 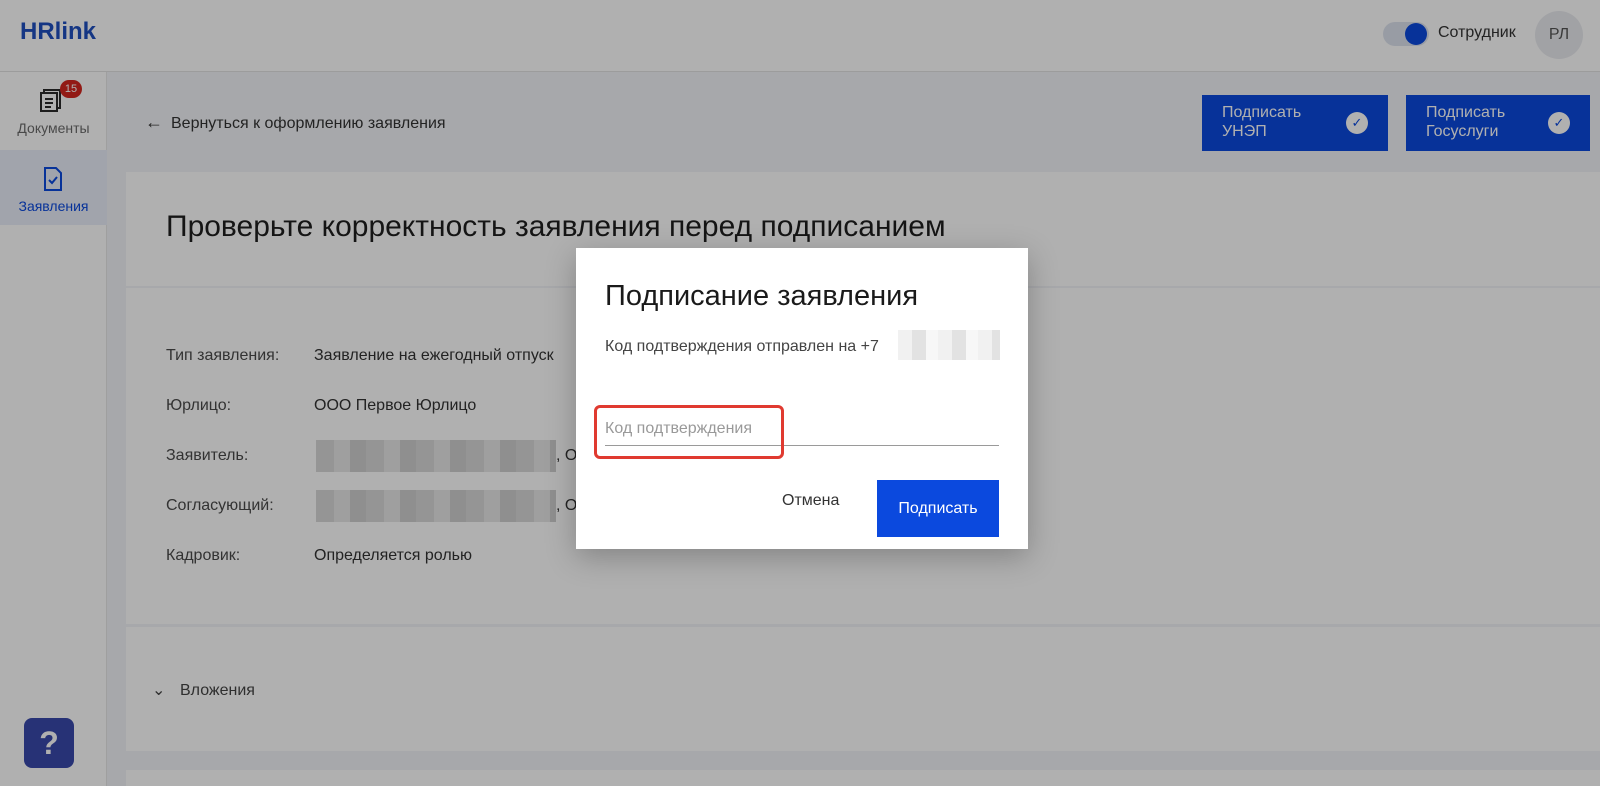 I want to click on sign-button: Подписать, so click(x=938, y=508).